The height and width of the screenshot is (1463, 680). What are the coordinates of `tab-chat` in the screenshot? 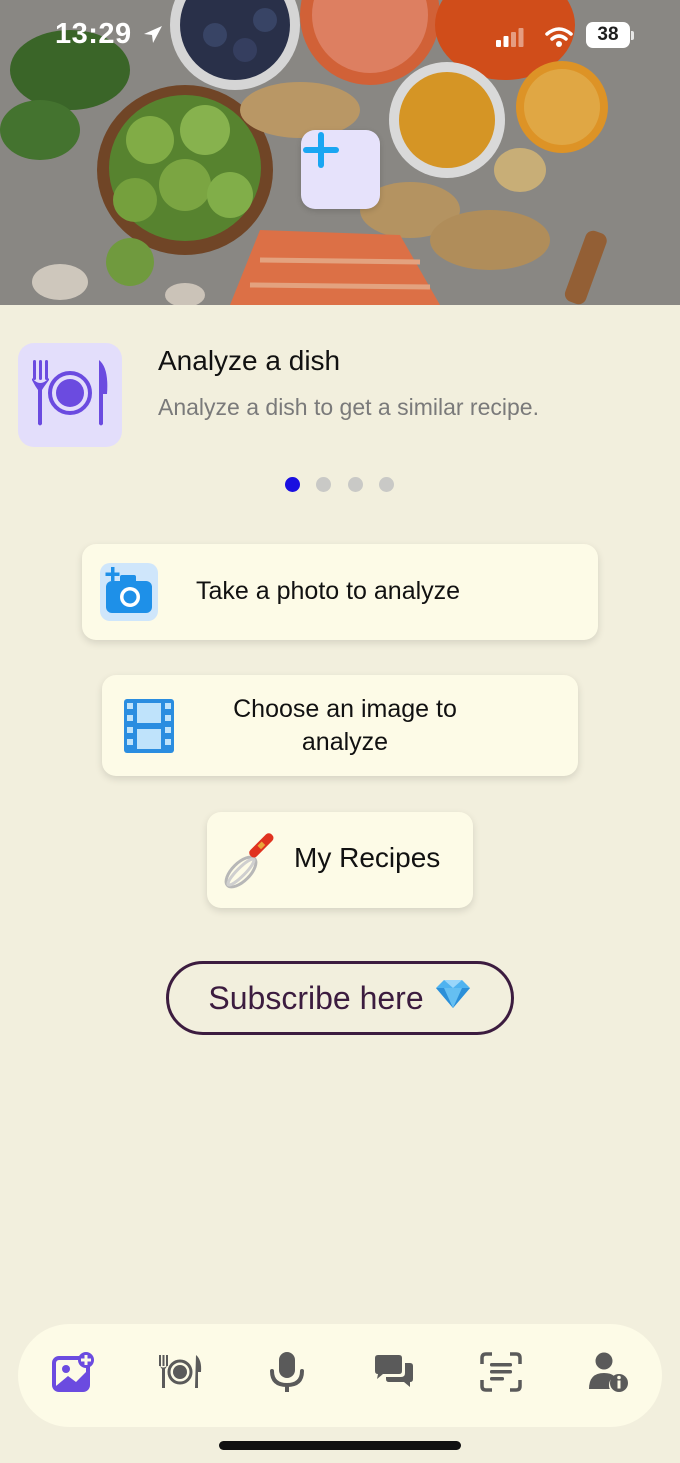 It's located at (394, 1374).